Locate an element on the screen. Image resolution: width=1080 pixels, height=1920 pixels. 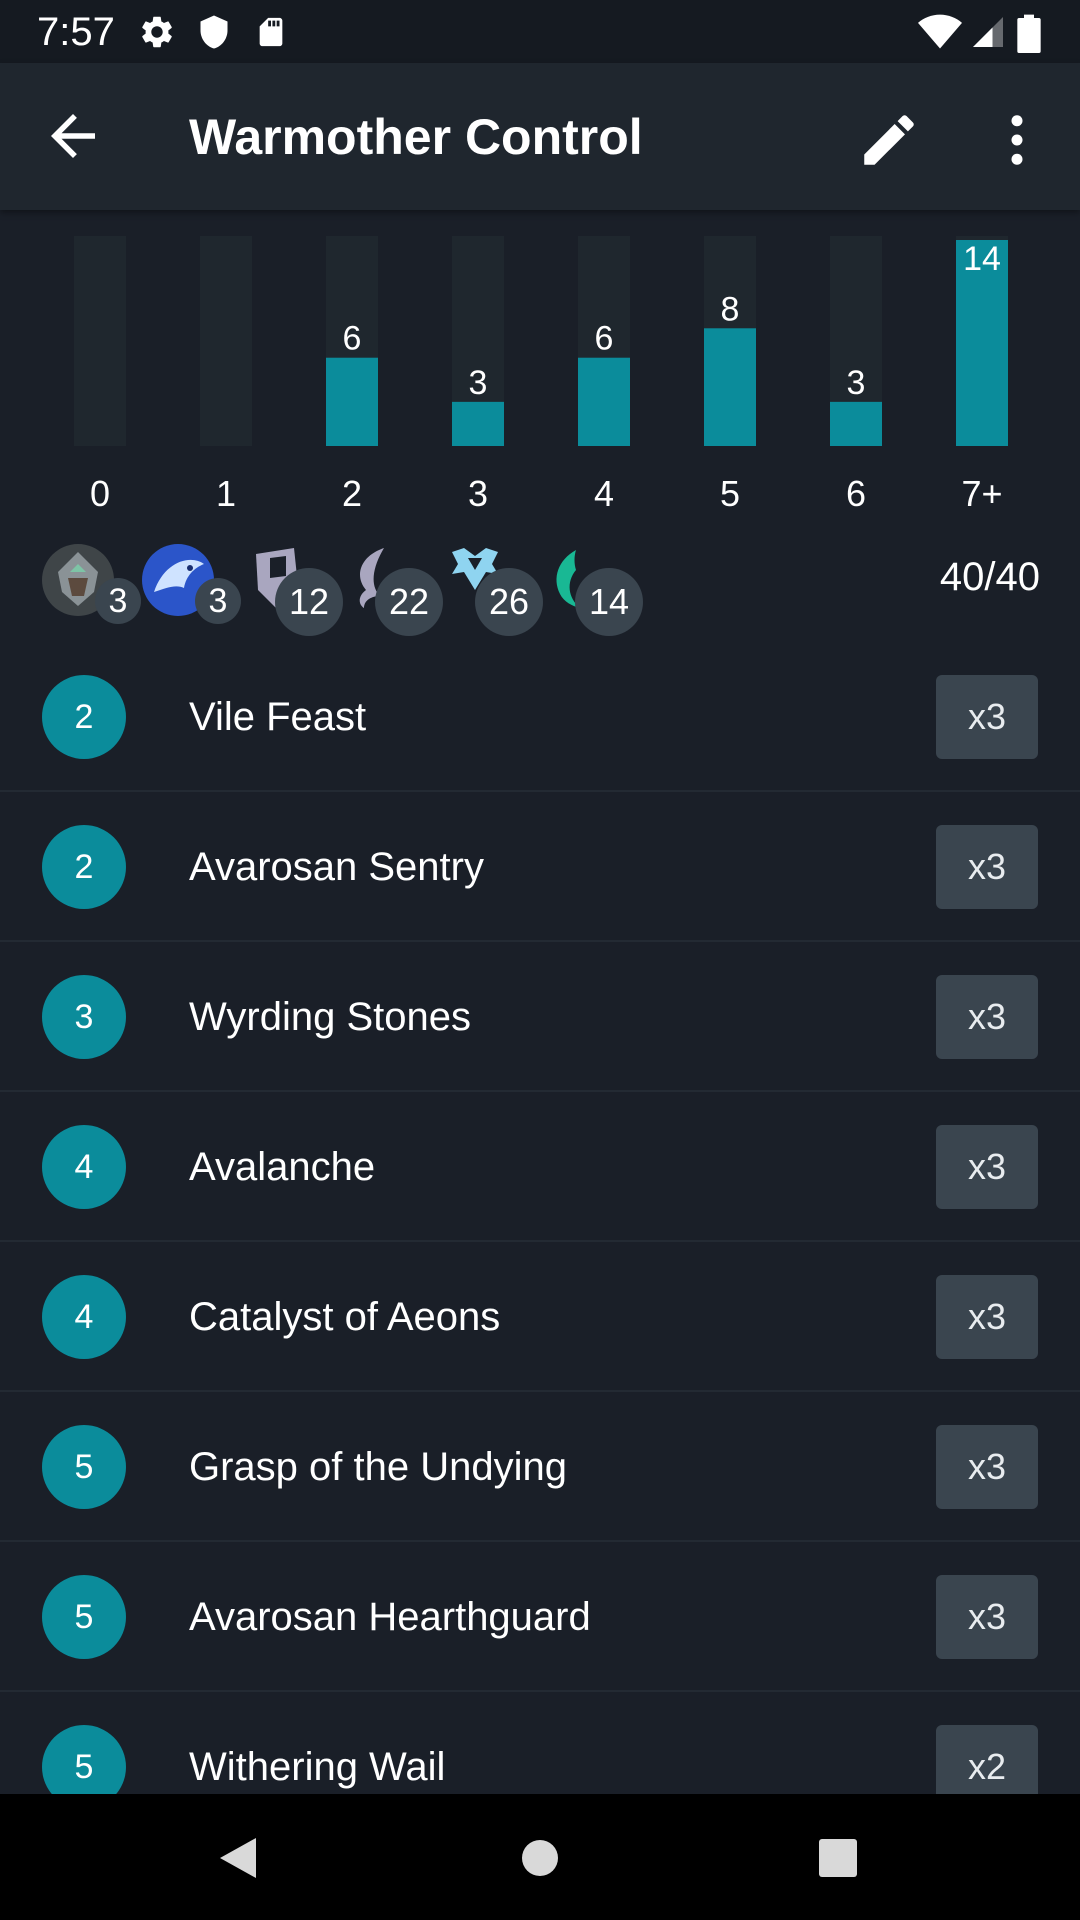
card-name: Vile Feast is located at coordinates (278, 717).